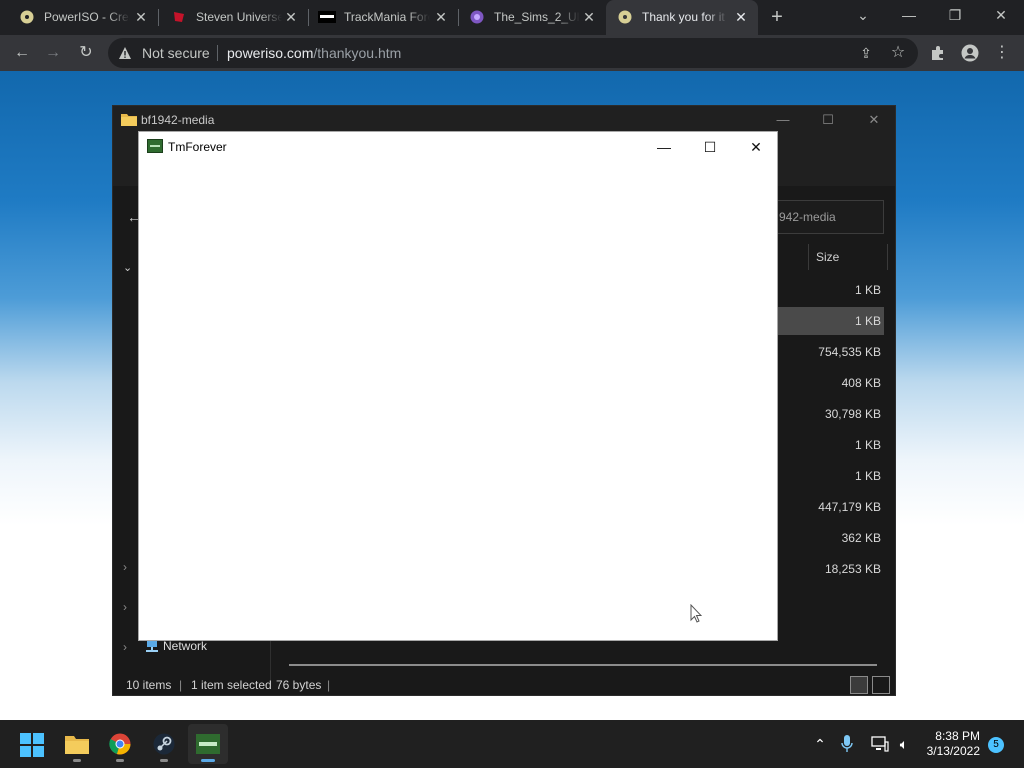 Image resolution: width=1024 pixels, height=768 pixels. What do you see at coordinates (239, 17) in the screenshot?
I see `browser-tab-title: Steven Universe` at bounding box center [239, 17].